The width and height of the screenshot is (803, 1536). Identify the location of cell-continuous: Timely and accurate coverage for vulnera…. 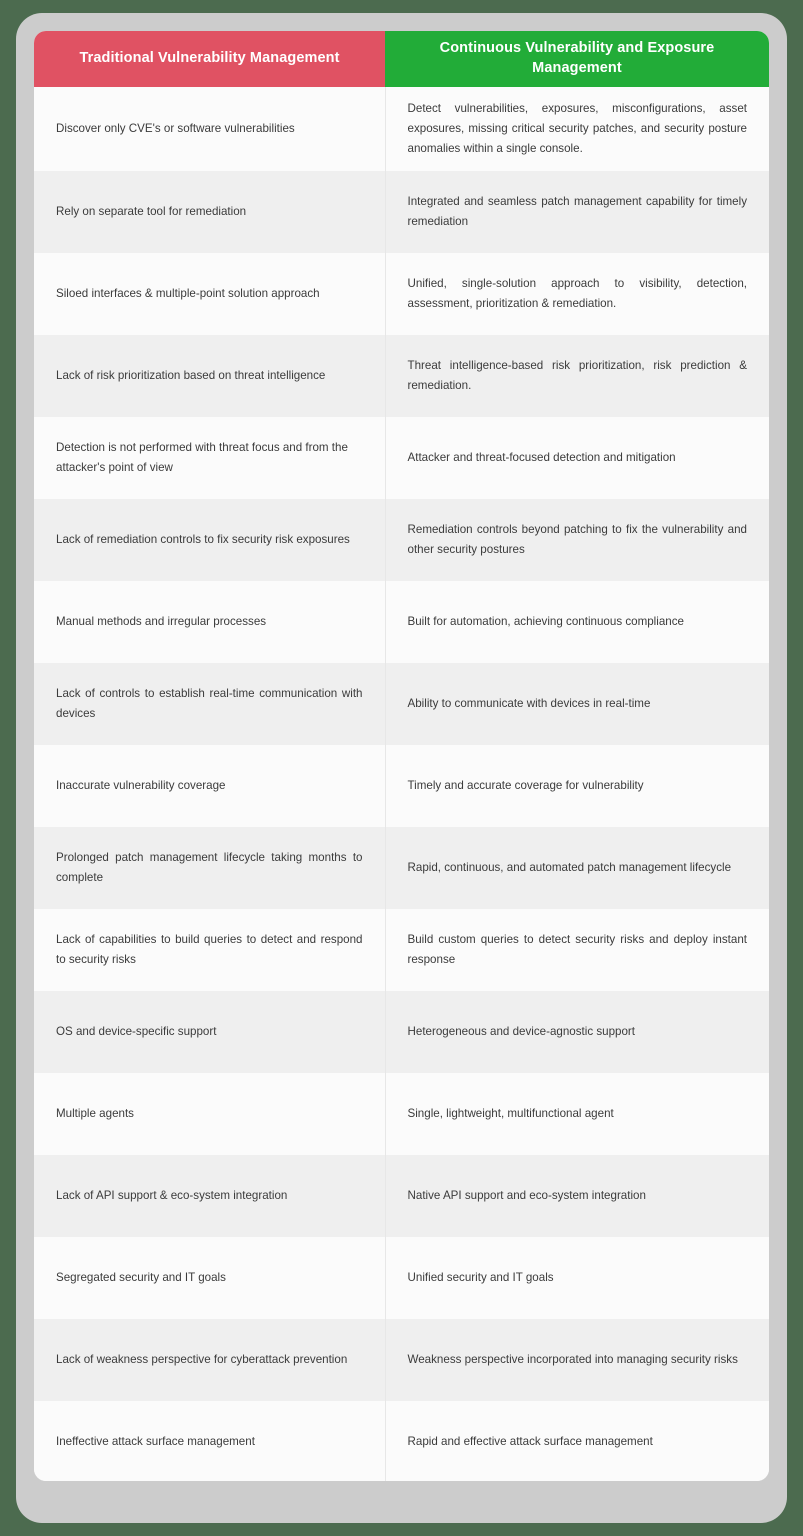
(577, 786).